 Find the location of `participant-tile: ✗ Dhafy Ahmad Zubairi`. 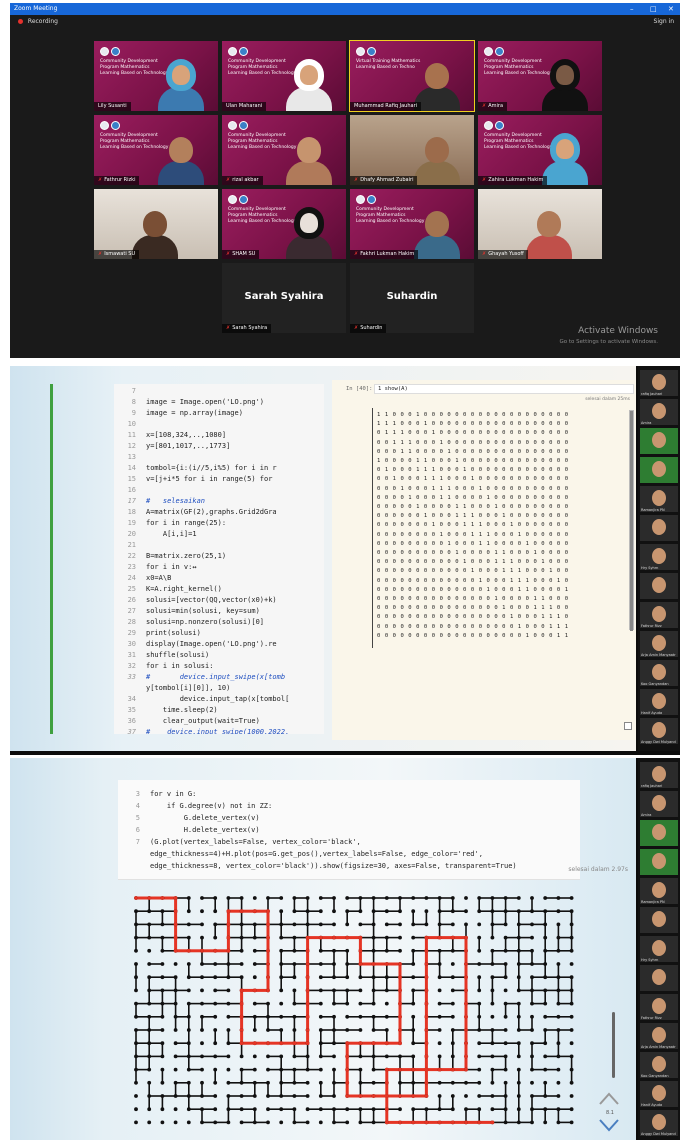

participant-tile: ✗ Dhafy Ahmad Zubairi is located at coordinates (412, 150).